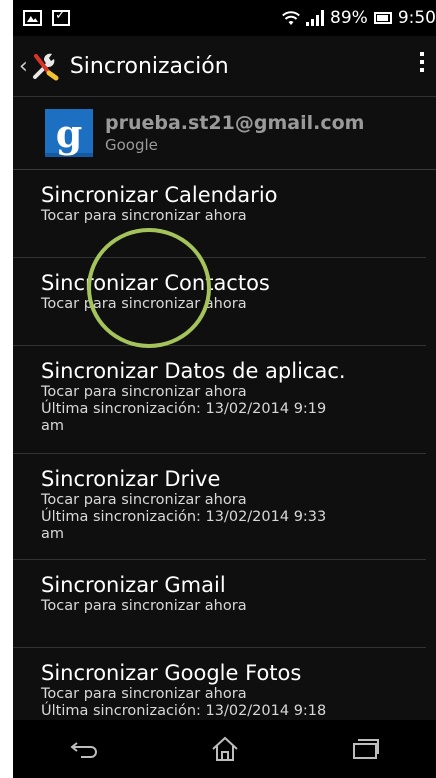  Describe the element at coordinates (235, 123) in the screenshot. I see `account-email: prueba.st21@gmail.com` at that location.